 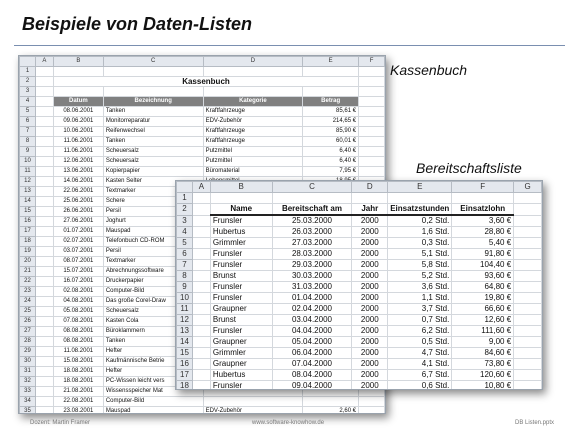 I want to click on row-number: 12, so click(x=27, y=181).